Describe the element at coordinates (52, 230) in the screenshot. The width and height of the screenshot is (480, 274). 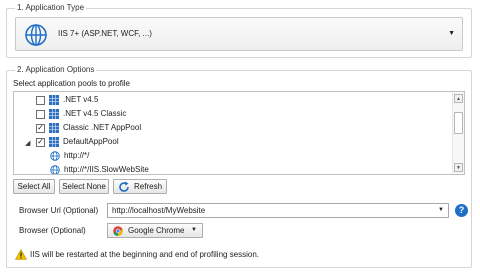
I see `browser-label: Browser (Optional)` at that location.